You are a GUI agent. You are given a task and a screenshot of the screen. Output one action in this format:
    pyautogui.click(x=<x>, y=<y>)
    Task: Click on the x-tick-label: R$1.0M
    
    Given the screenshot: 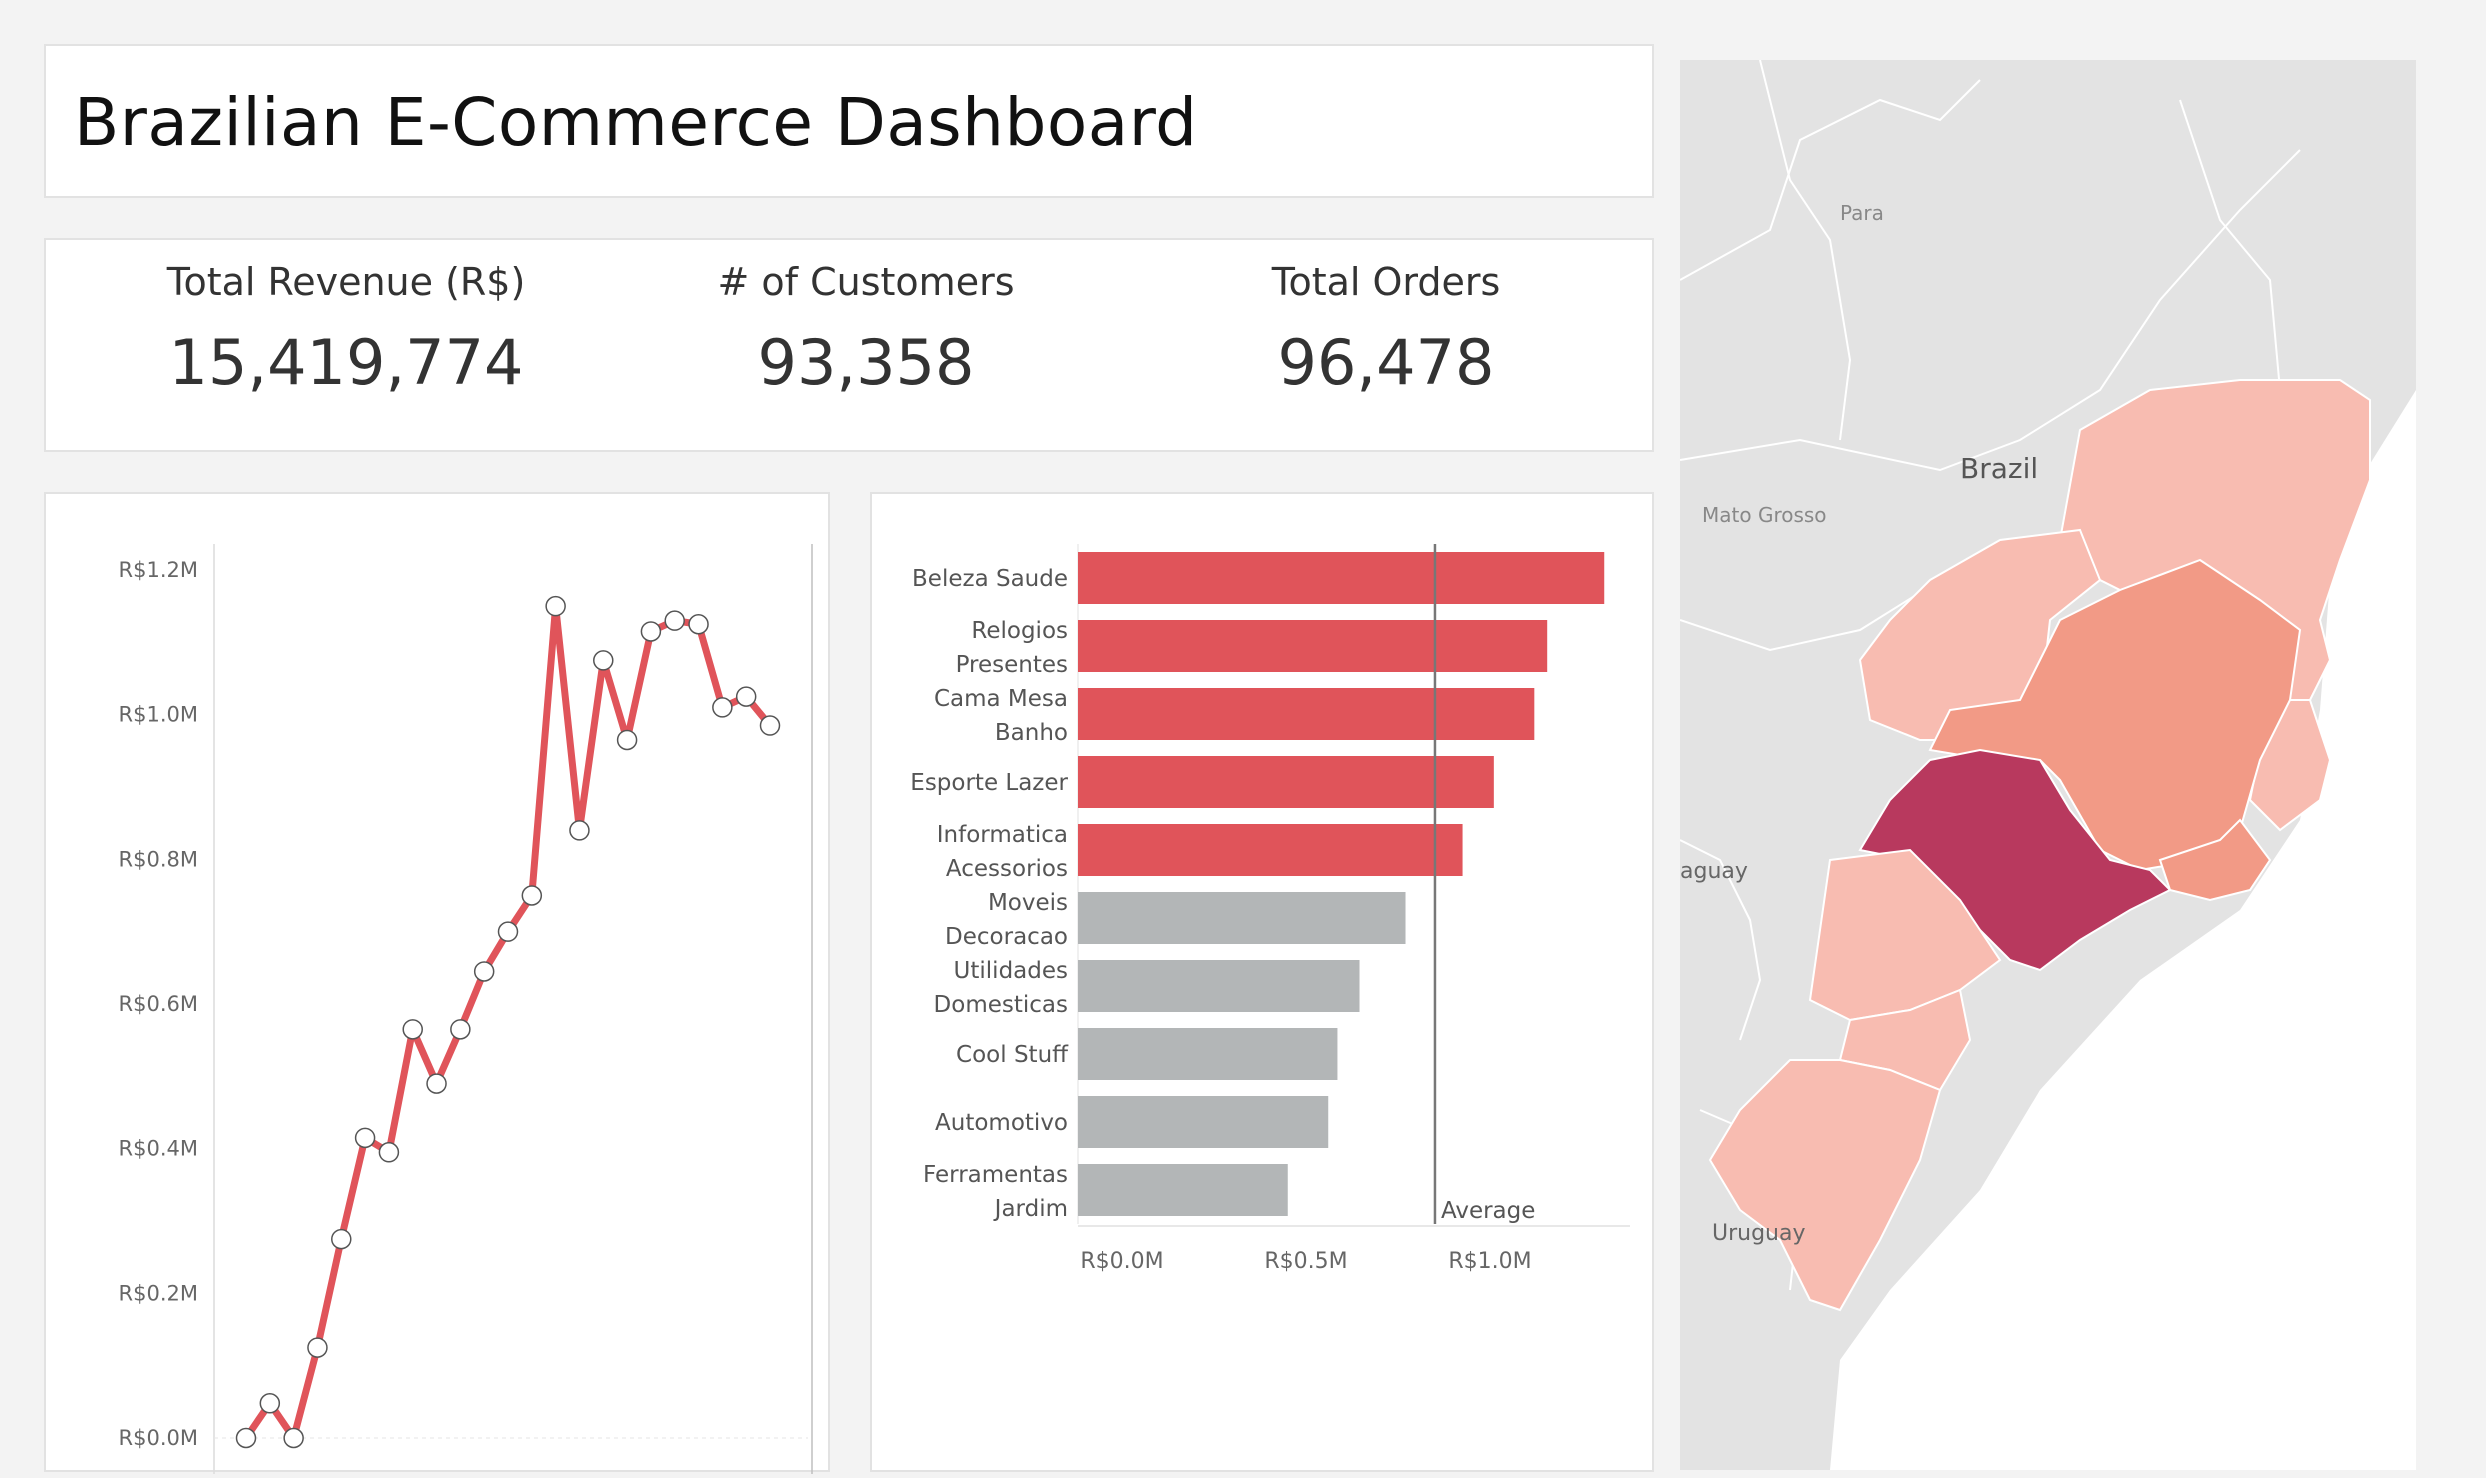 What is the action you would take?
    pyautogui.click(x=1489, y=1261)
    